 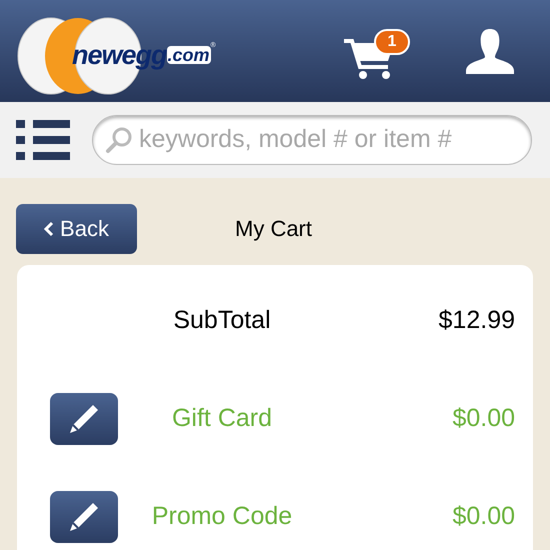 I want to click on chevron-left-icon, so click(x=49, y=228).